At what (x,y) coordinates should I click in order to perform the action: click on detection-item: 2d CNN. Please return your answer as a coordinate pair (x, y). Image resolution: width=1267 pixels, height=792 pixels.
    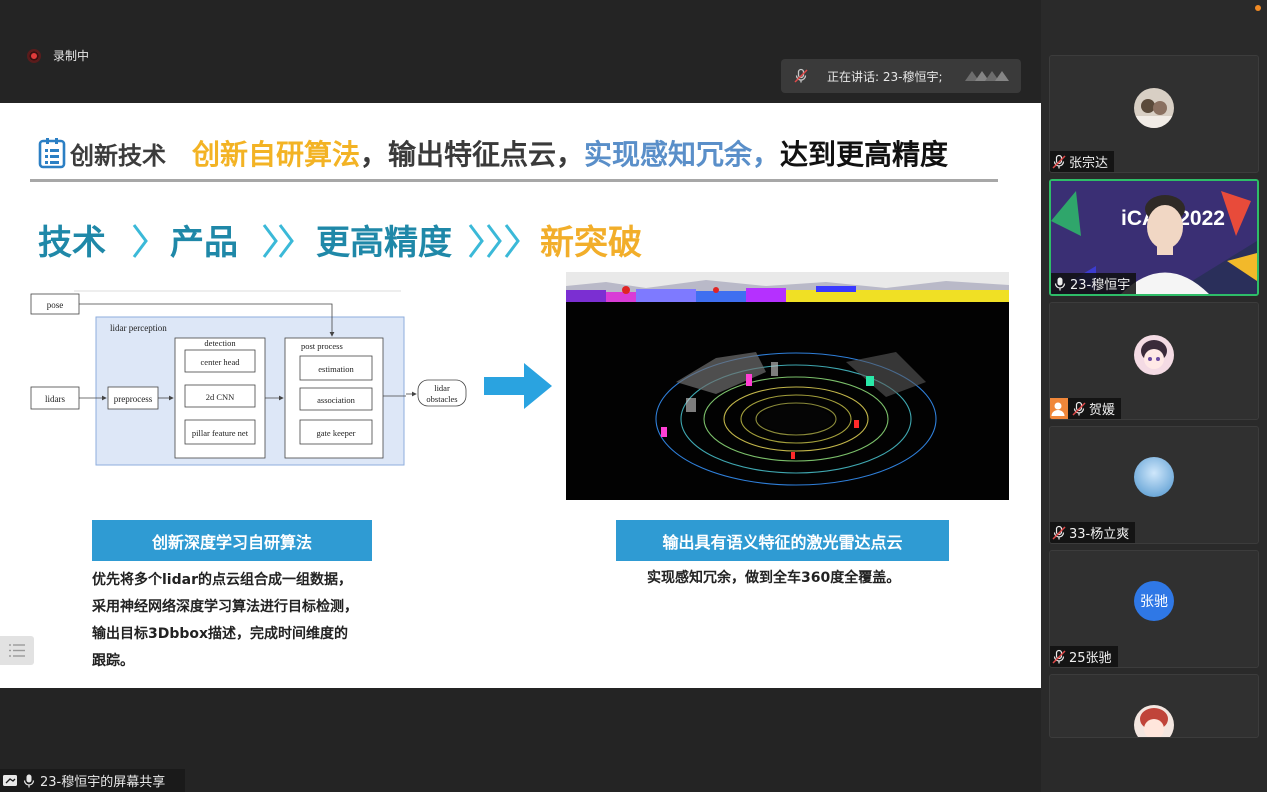
    Looking at the image, I should click on (220, 397).